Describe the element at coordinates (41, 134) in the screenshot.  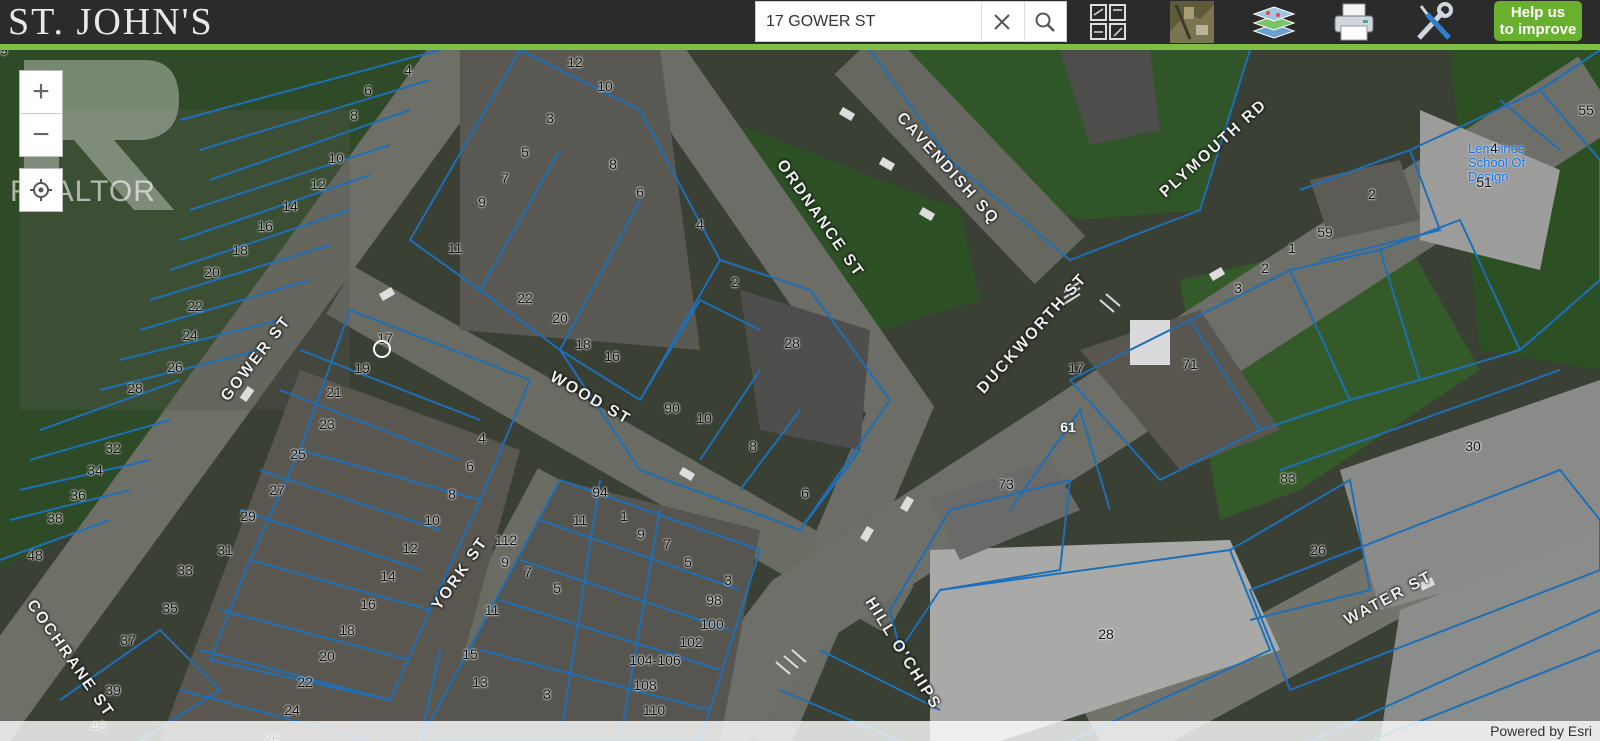
I see `zoom-out-button: −` at that location.